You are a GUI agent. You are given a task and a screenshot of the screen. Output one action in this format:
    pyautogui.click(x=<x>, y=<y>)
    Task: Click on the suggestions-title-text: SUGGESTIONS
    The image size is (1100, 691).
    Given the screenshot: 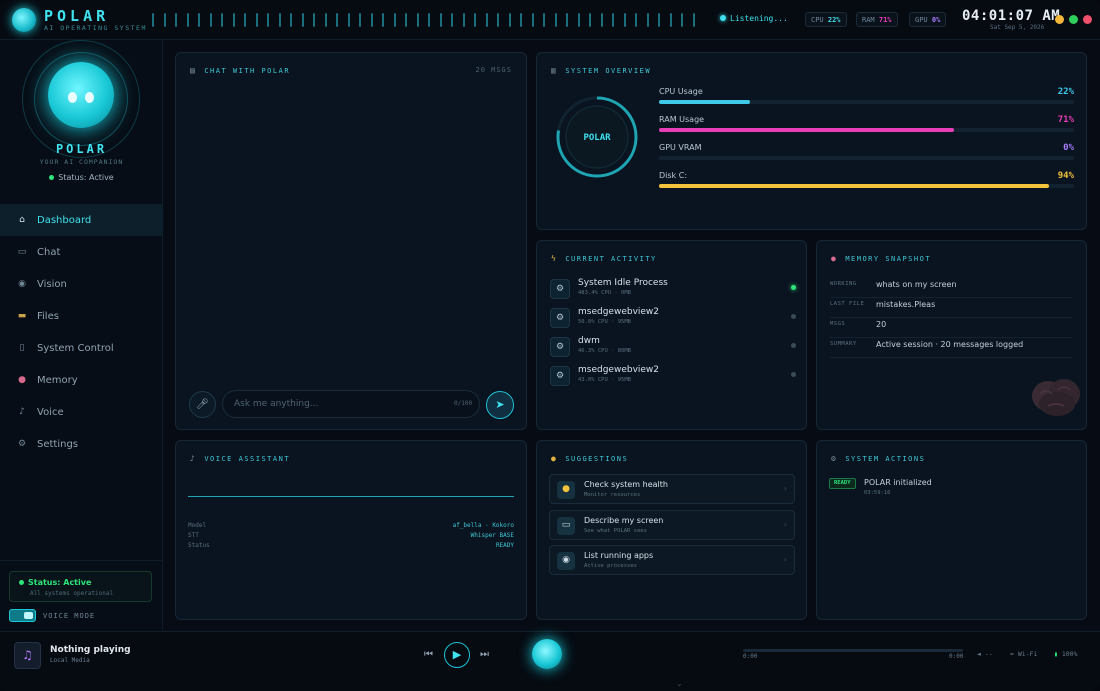 What is the action you would take?
    pyautogui.click(x=597, y=459)
    